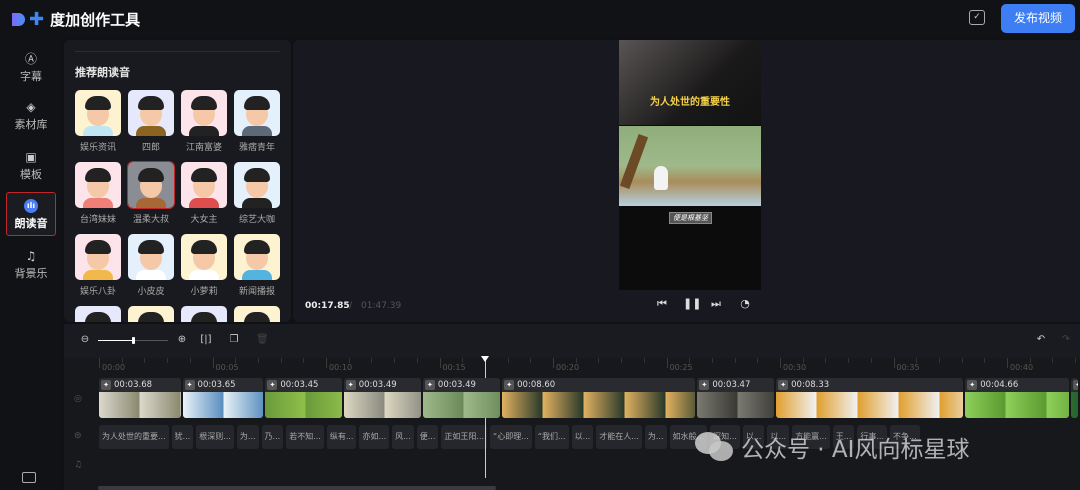 This screenshot has width=1080, height=490. I want to click on voice-card: 温柔大叔, so click(151, 193).